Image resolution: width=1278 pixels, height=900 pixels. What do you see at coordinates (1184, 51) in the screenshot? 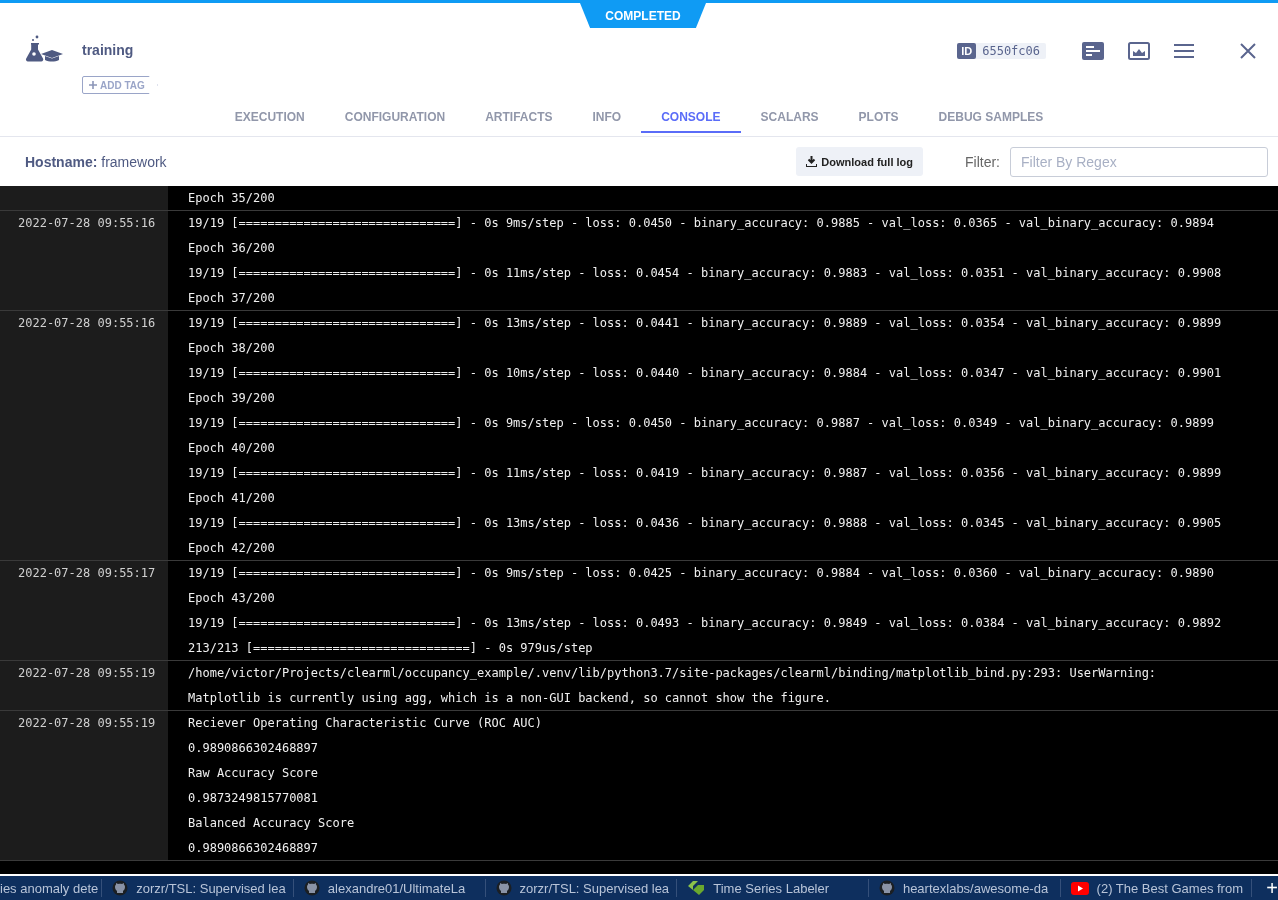
I see `menu-icon` at bounding box center [1184, 51].